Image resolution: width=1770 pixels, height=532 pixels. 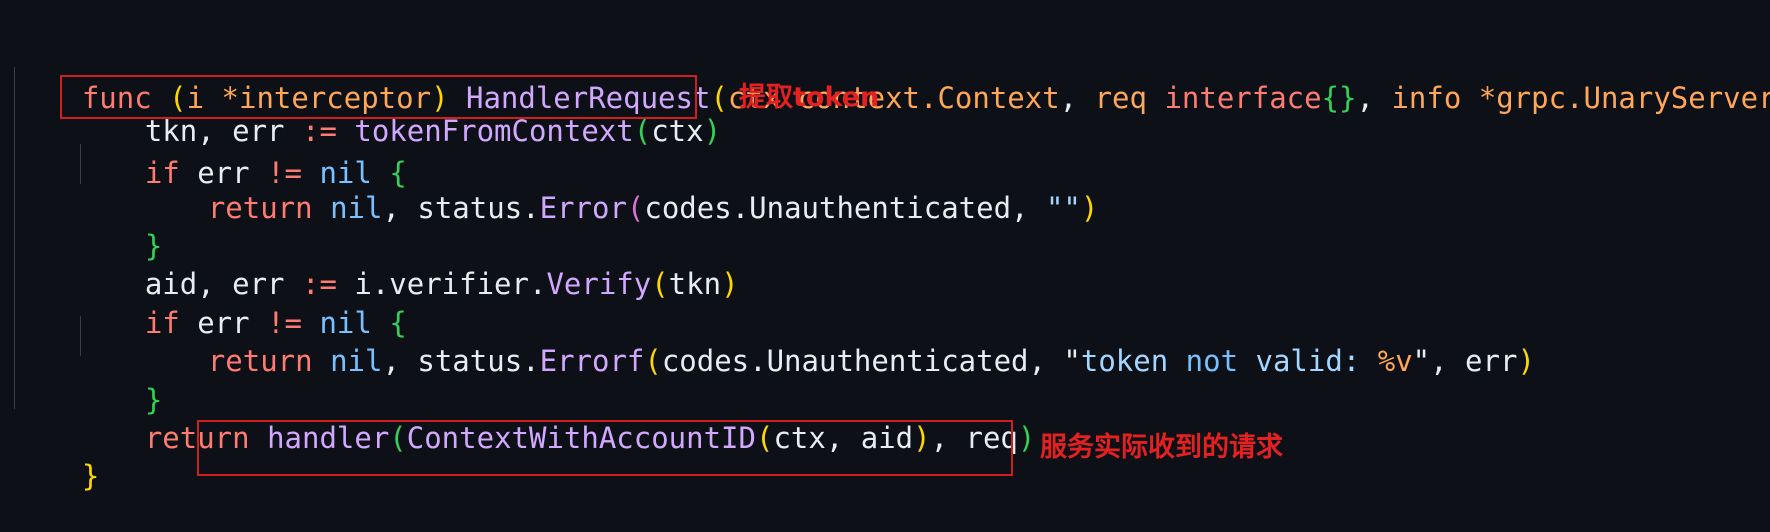 I want to click on token-string: token, so click(x=1133, y=361).